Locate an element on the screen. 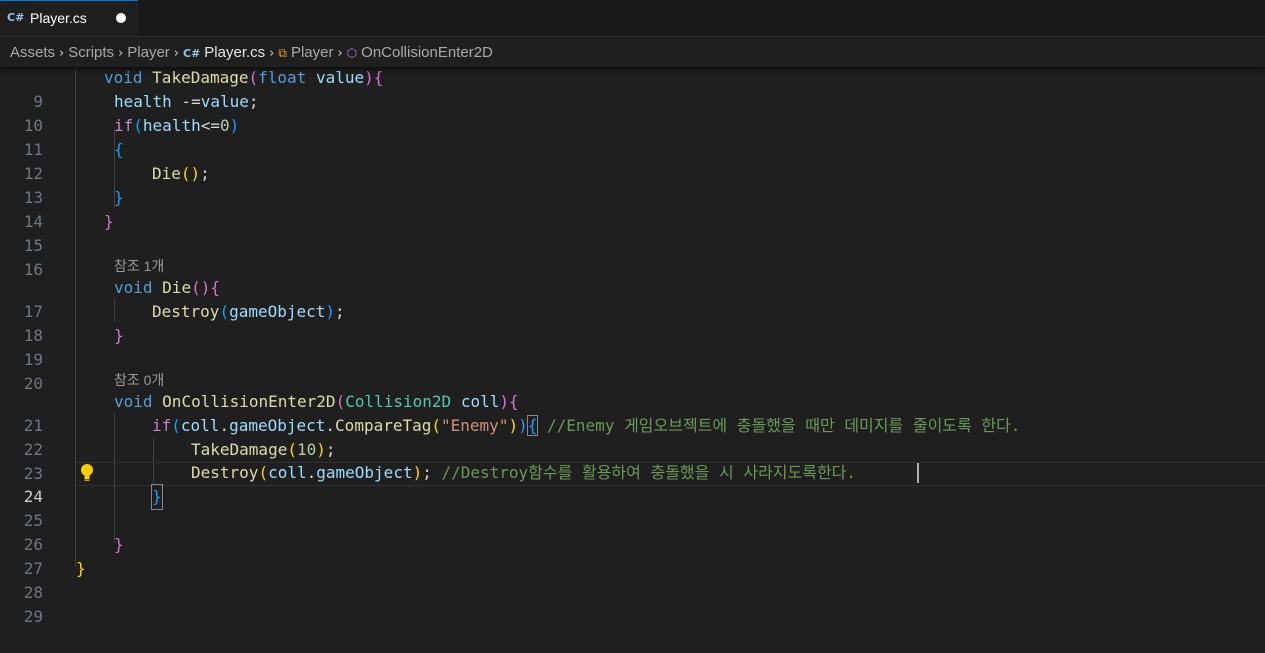 This screenshot has height=653, width=1265. method-icon: ⬡ is located at coordinates (352, 53).